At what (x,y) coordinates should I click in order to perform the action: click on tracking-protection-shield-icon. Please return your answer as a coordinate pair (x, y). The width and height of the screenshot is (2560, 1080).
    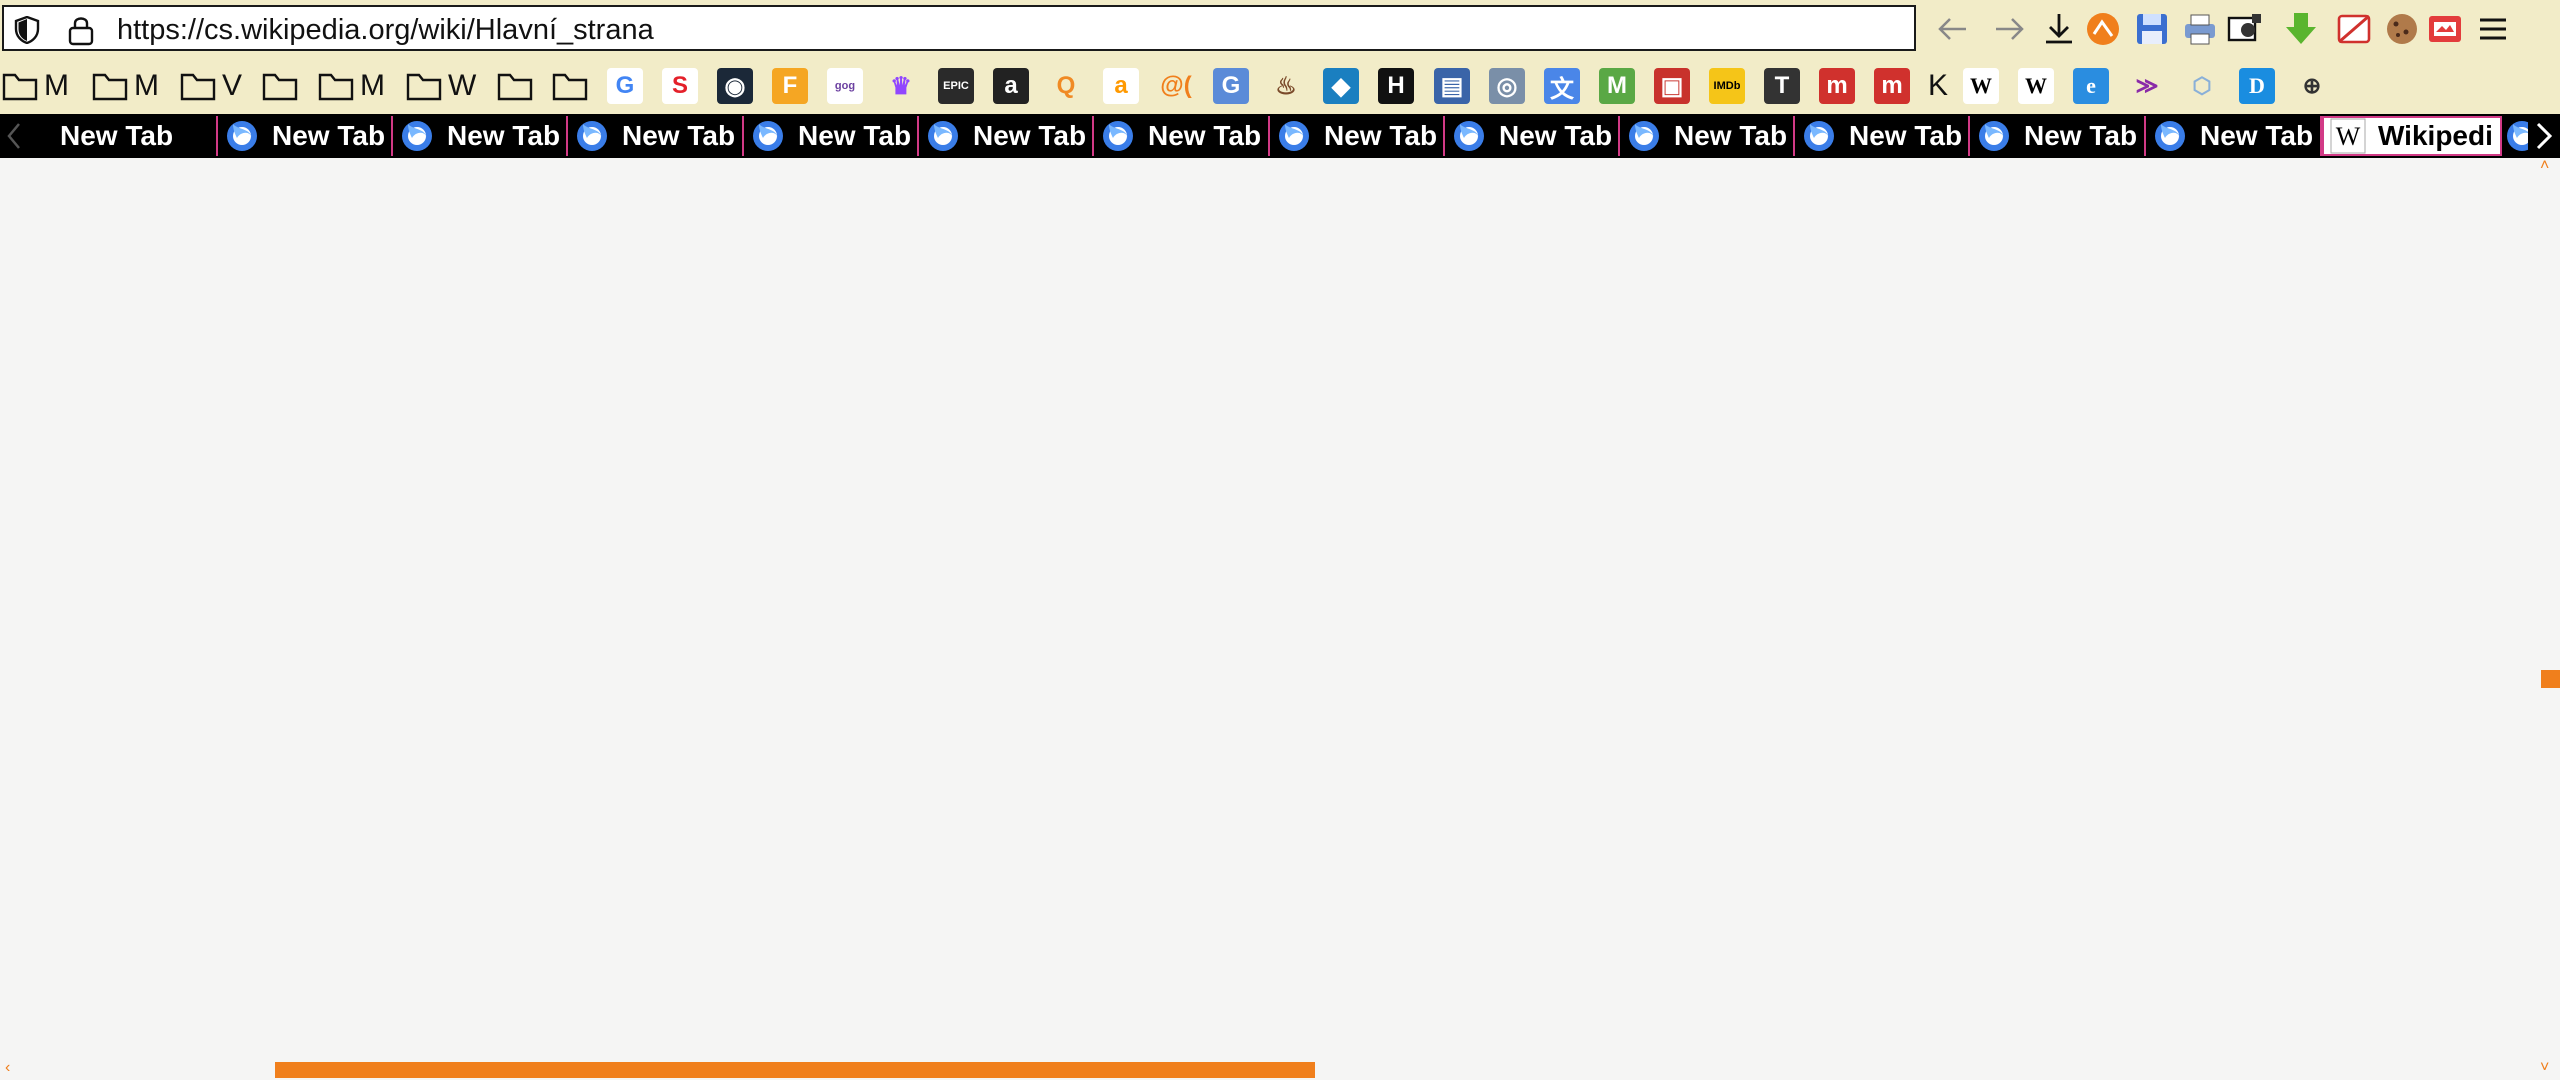
    Looking at the image, I should click on (27, 30).